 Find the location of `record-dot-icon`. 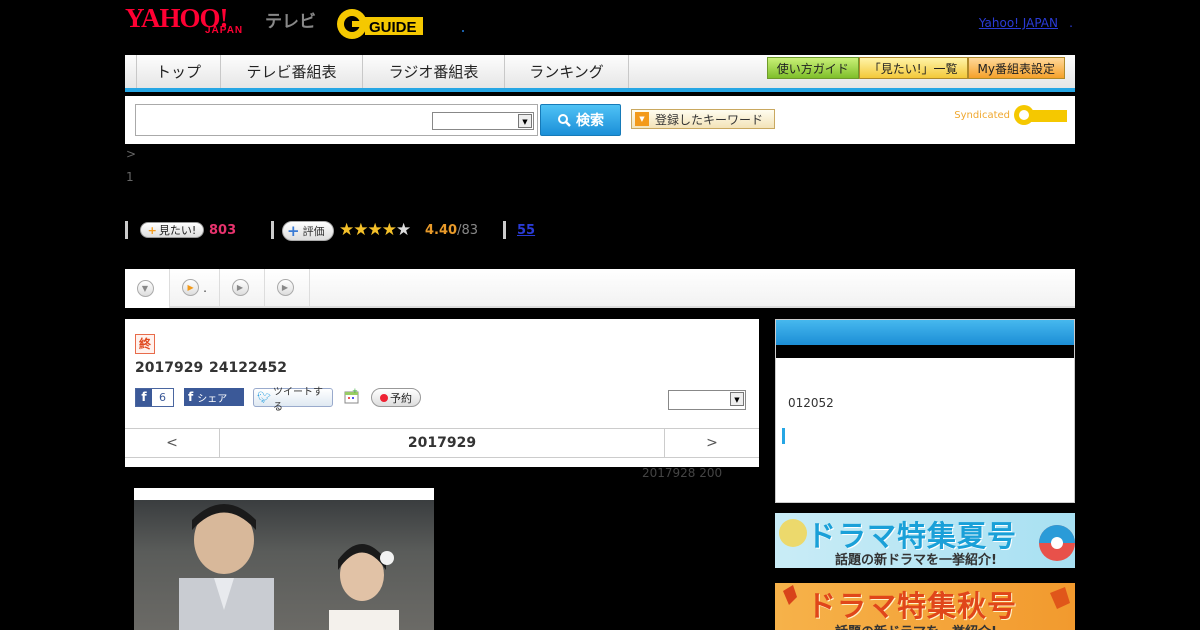

record-dot-icon is located at coordinates (384, 397).